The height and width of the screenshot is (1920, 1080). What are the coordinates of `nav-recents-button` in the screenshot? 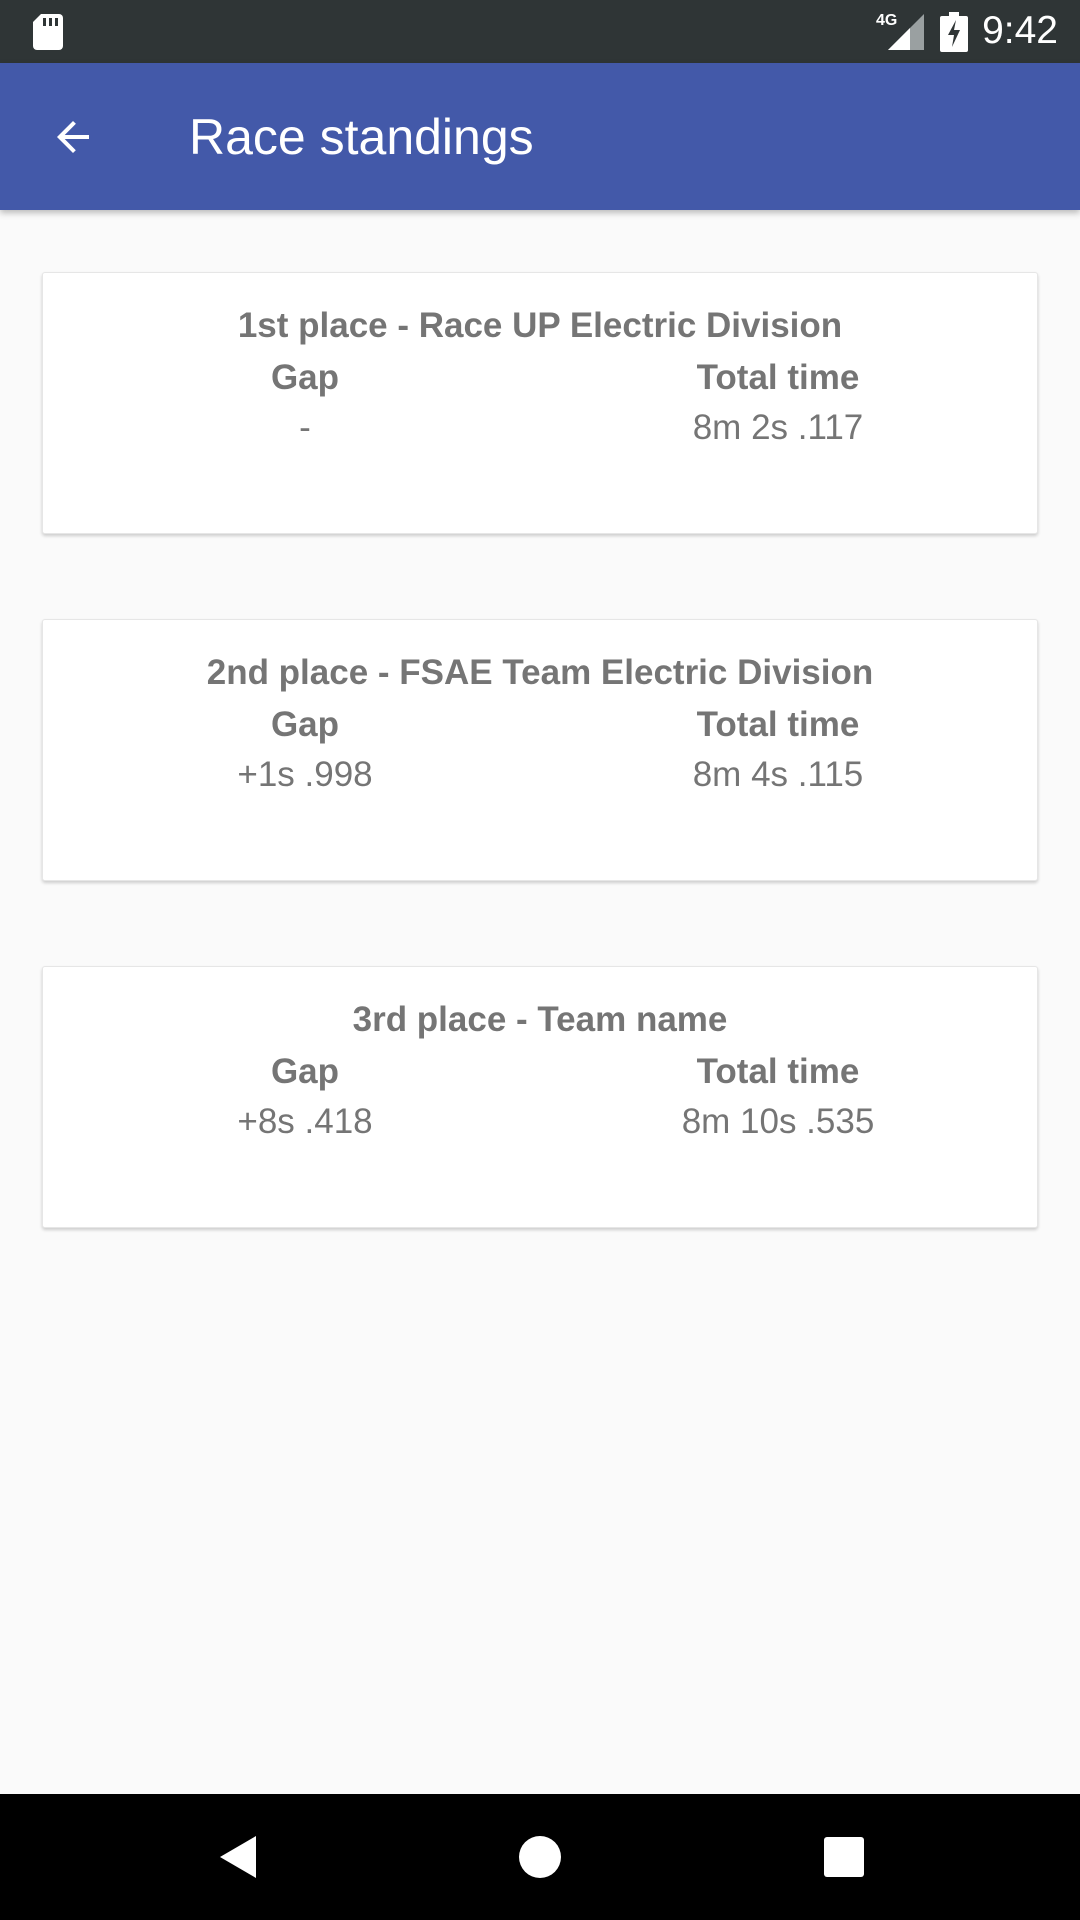 It's located at (844, 1857).